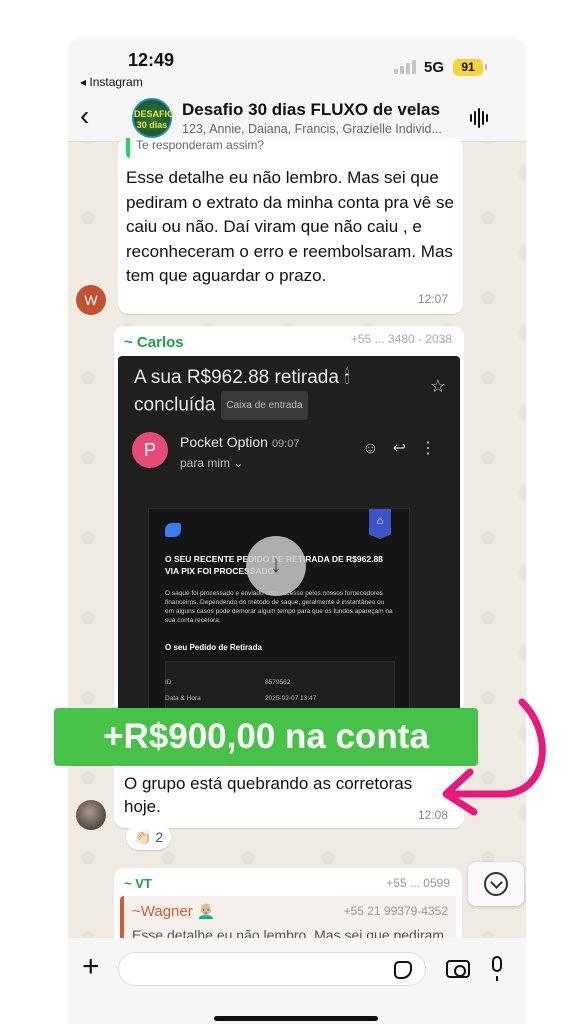  Describe the element at coordinates (311, 110) in the screenshot. I see `chat-title: Desafio 30 dias FLUXO de velas` at that location.